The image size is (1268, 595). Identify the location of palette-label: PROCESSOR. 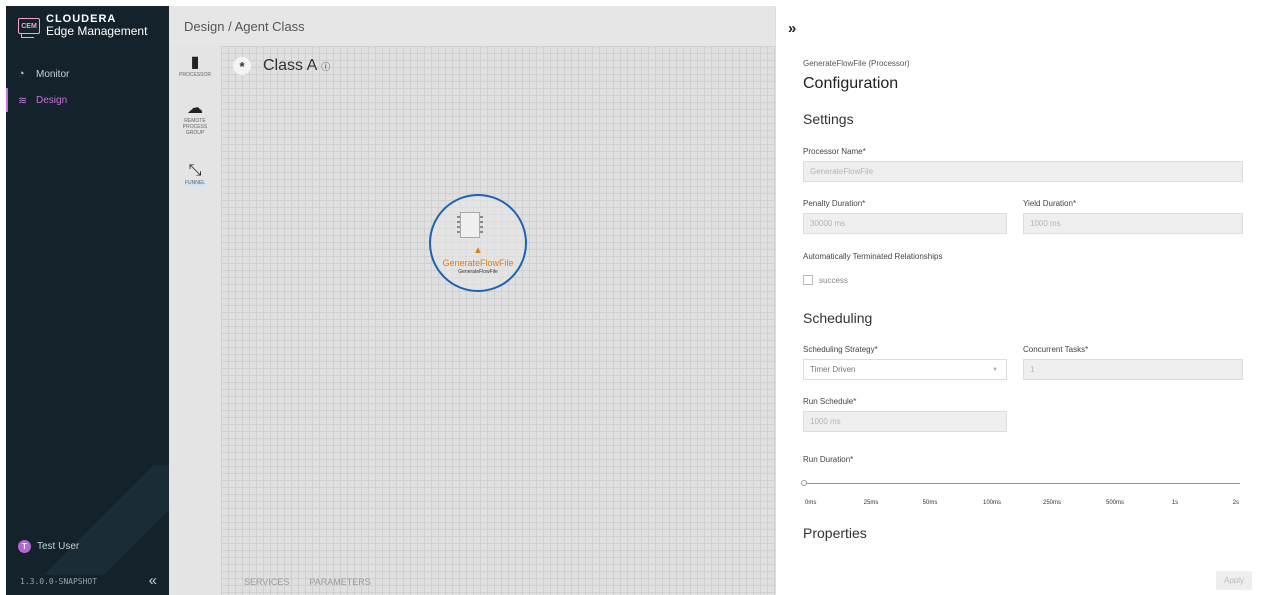
(195, 75).